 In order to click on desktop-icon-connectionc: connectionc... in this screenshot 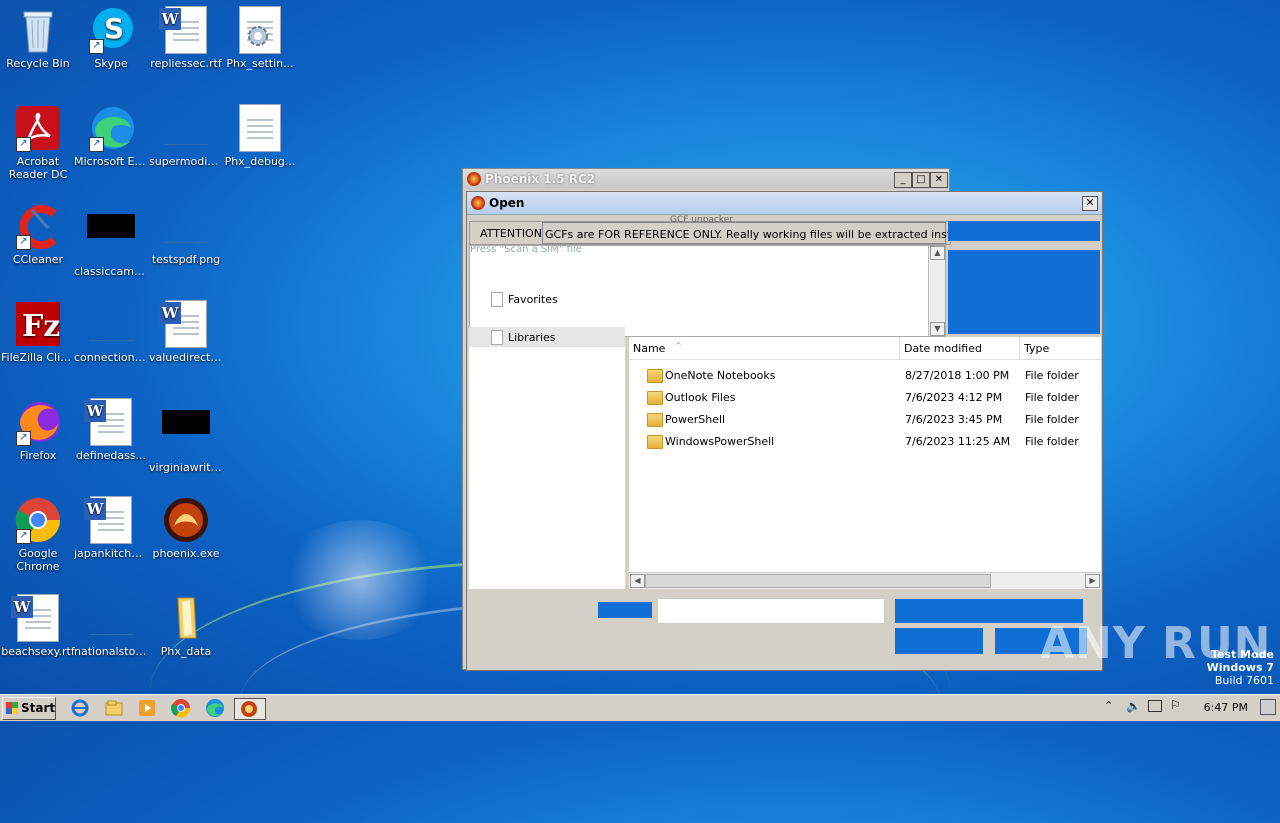, I will do `click(111, 332)`.